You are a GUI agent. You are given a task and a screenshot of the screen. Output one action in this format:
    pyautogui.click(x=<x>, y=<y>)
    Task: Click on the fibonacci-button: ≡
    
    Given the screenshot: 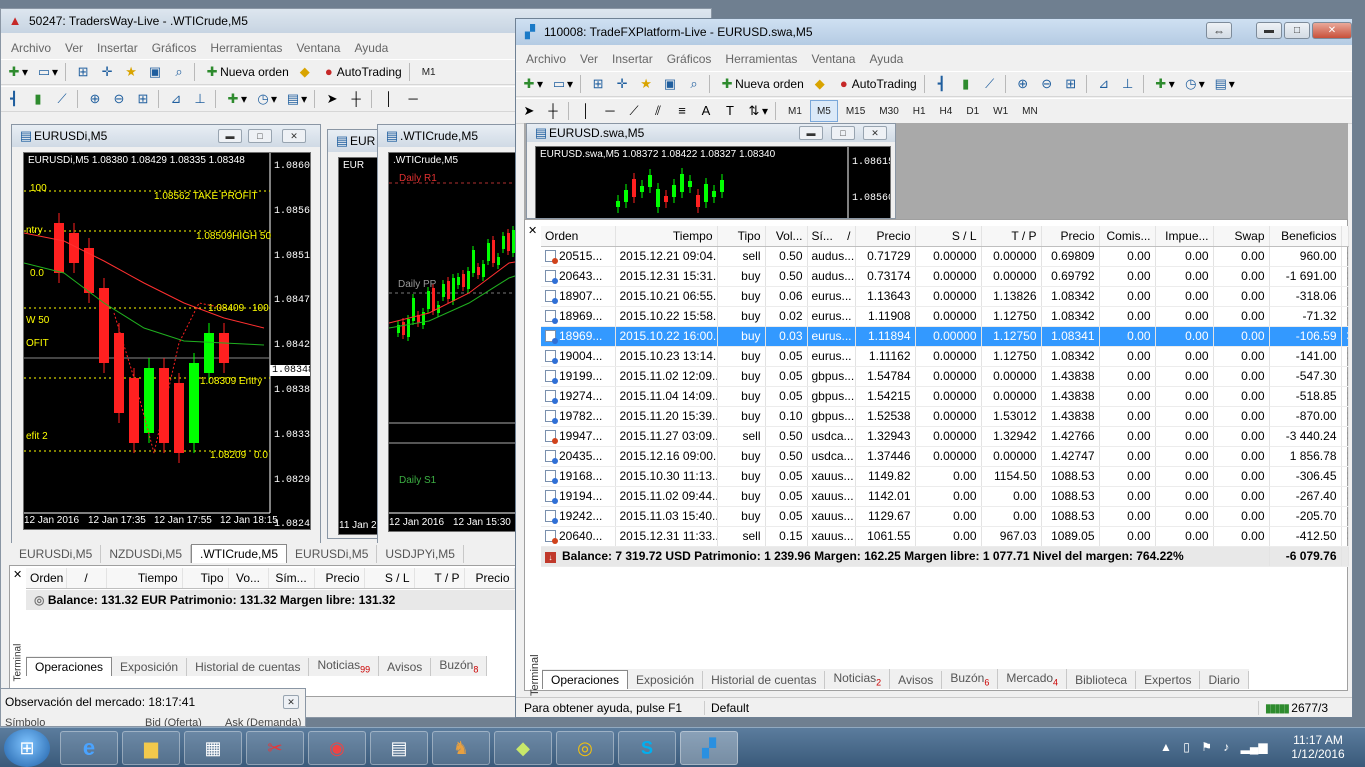 What is the action you would take?
    pyautogui.click(x=682, y=111)
    